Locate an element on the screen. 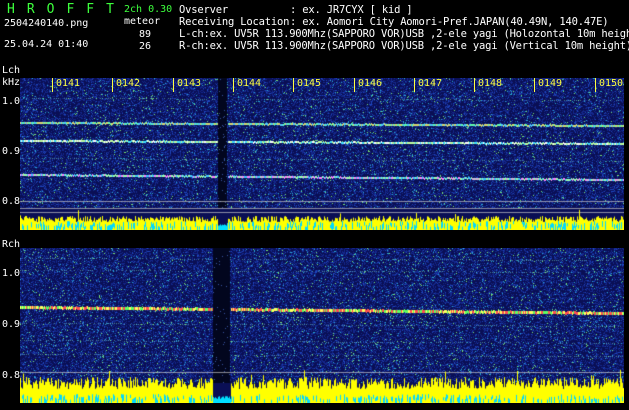 The image size is (629, 410). rch-label: Rch is located at coordinates (11, 244).